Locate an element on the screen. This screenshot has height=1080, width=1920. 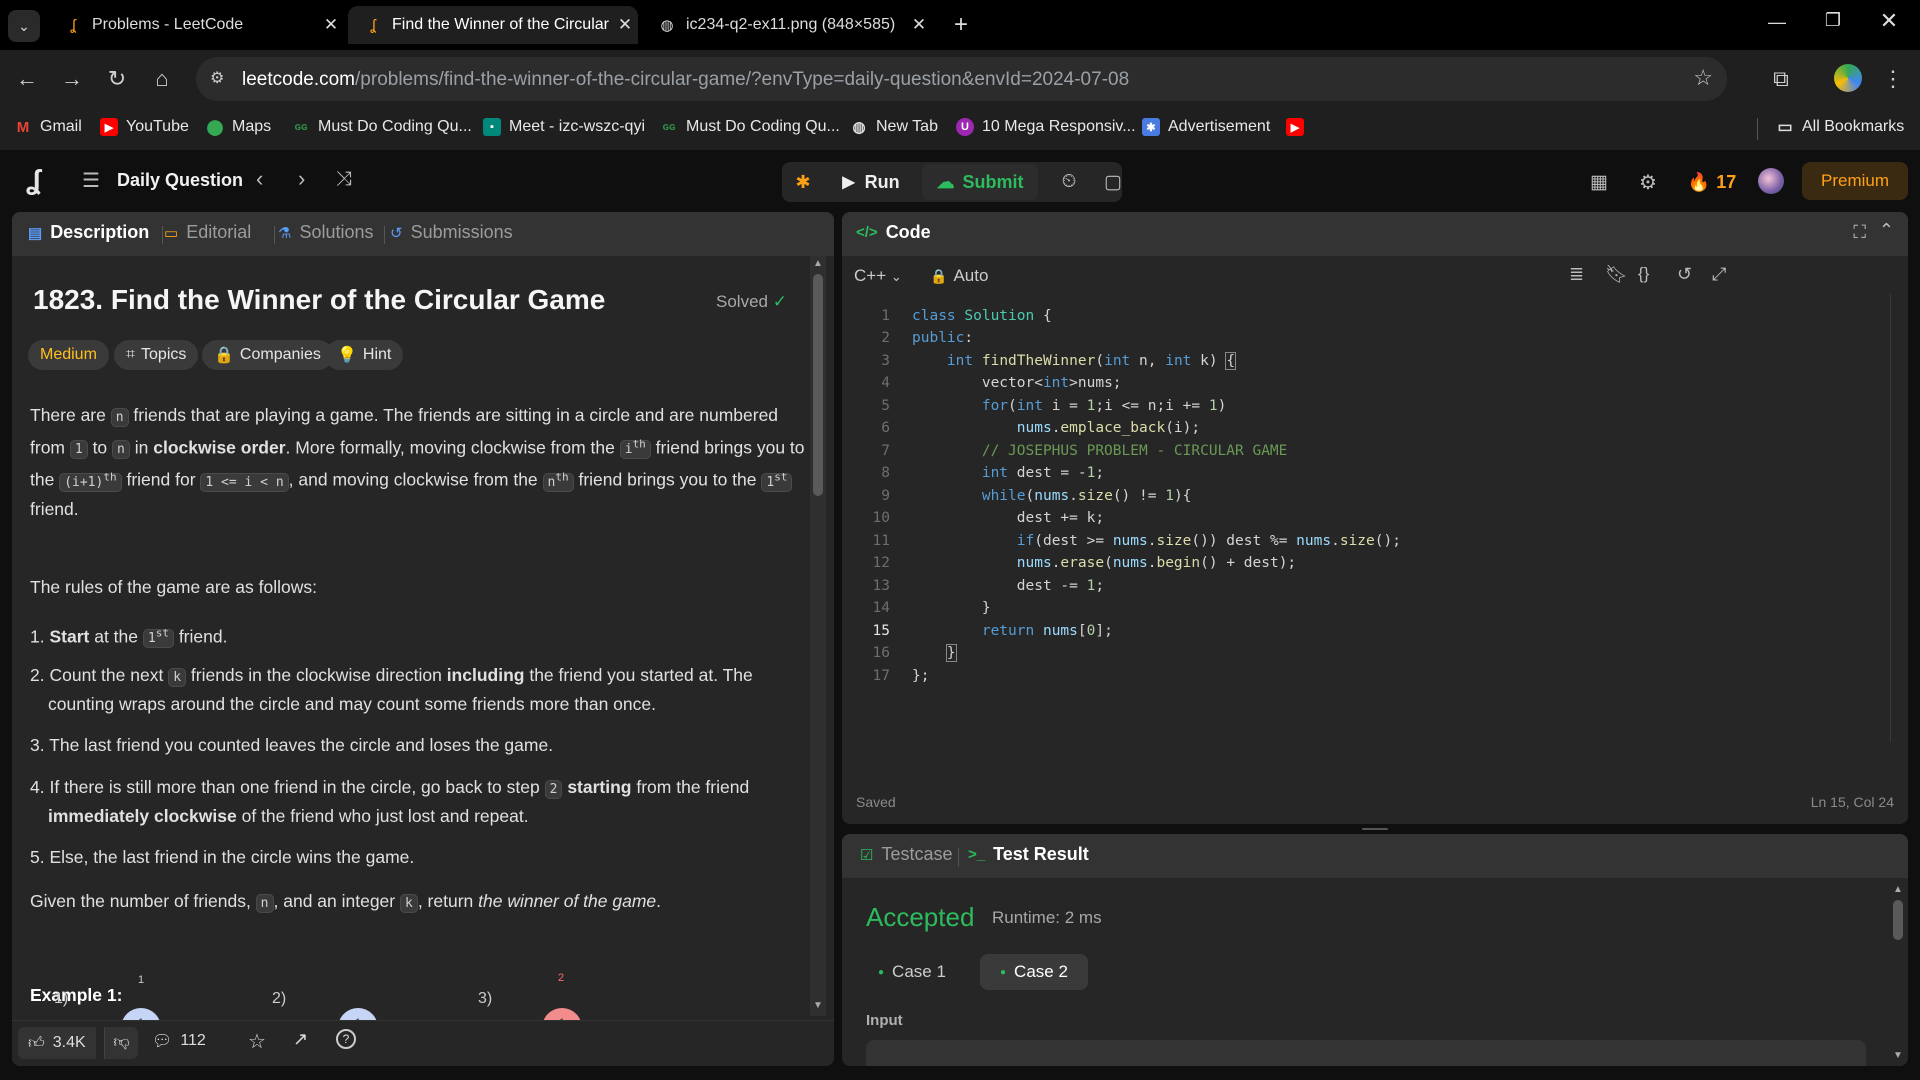
checkbox-icon: ☑ is located at coordinates (867, 855).